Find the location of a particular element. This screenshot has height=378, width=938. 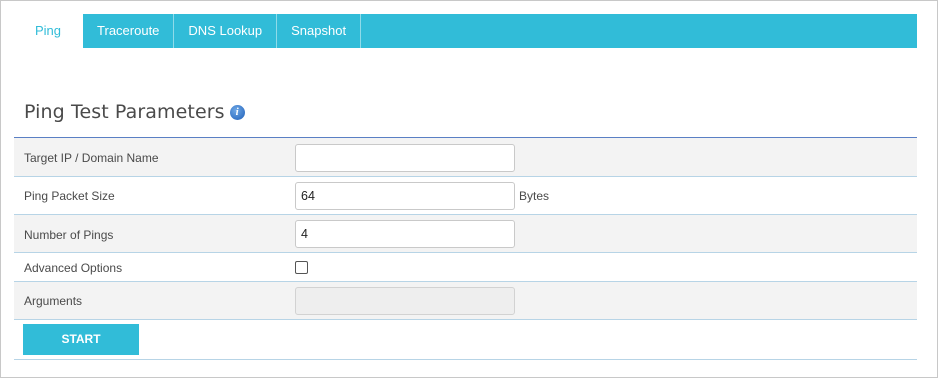

advanced-options-checkbox is located at coordinates (301, 267).